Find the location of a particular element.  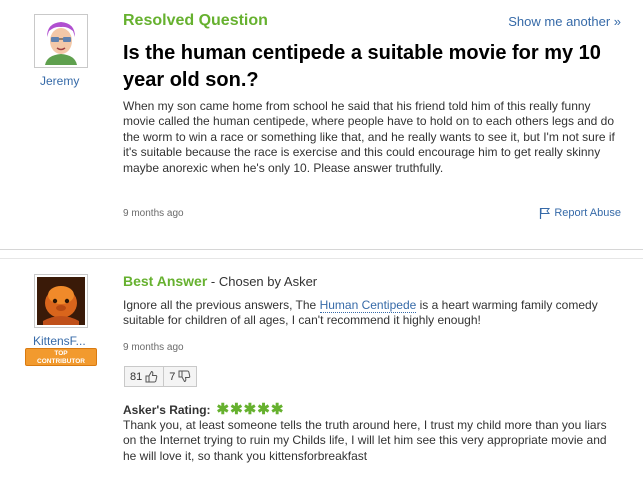

flag-icon is located at coordinates (545, 213).